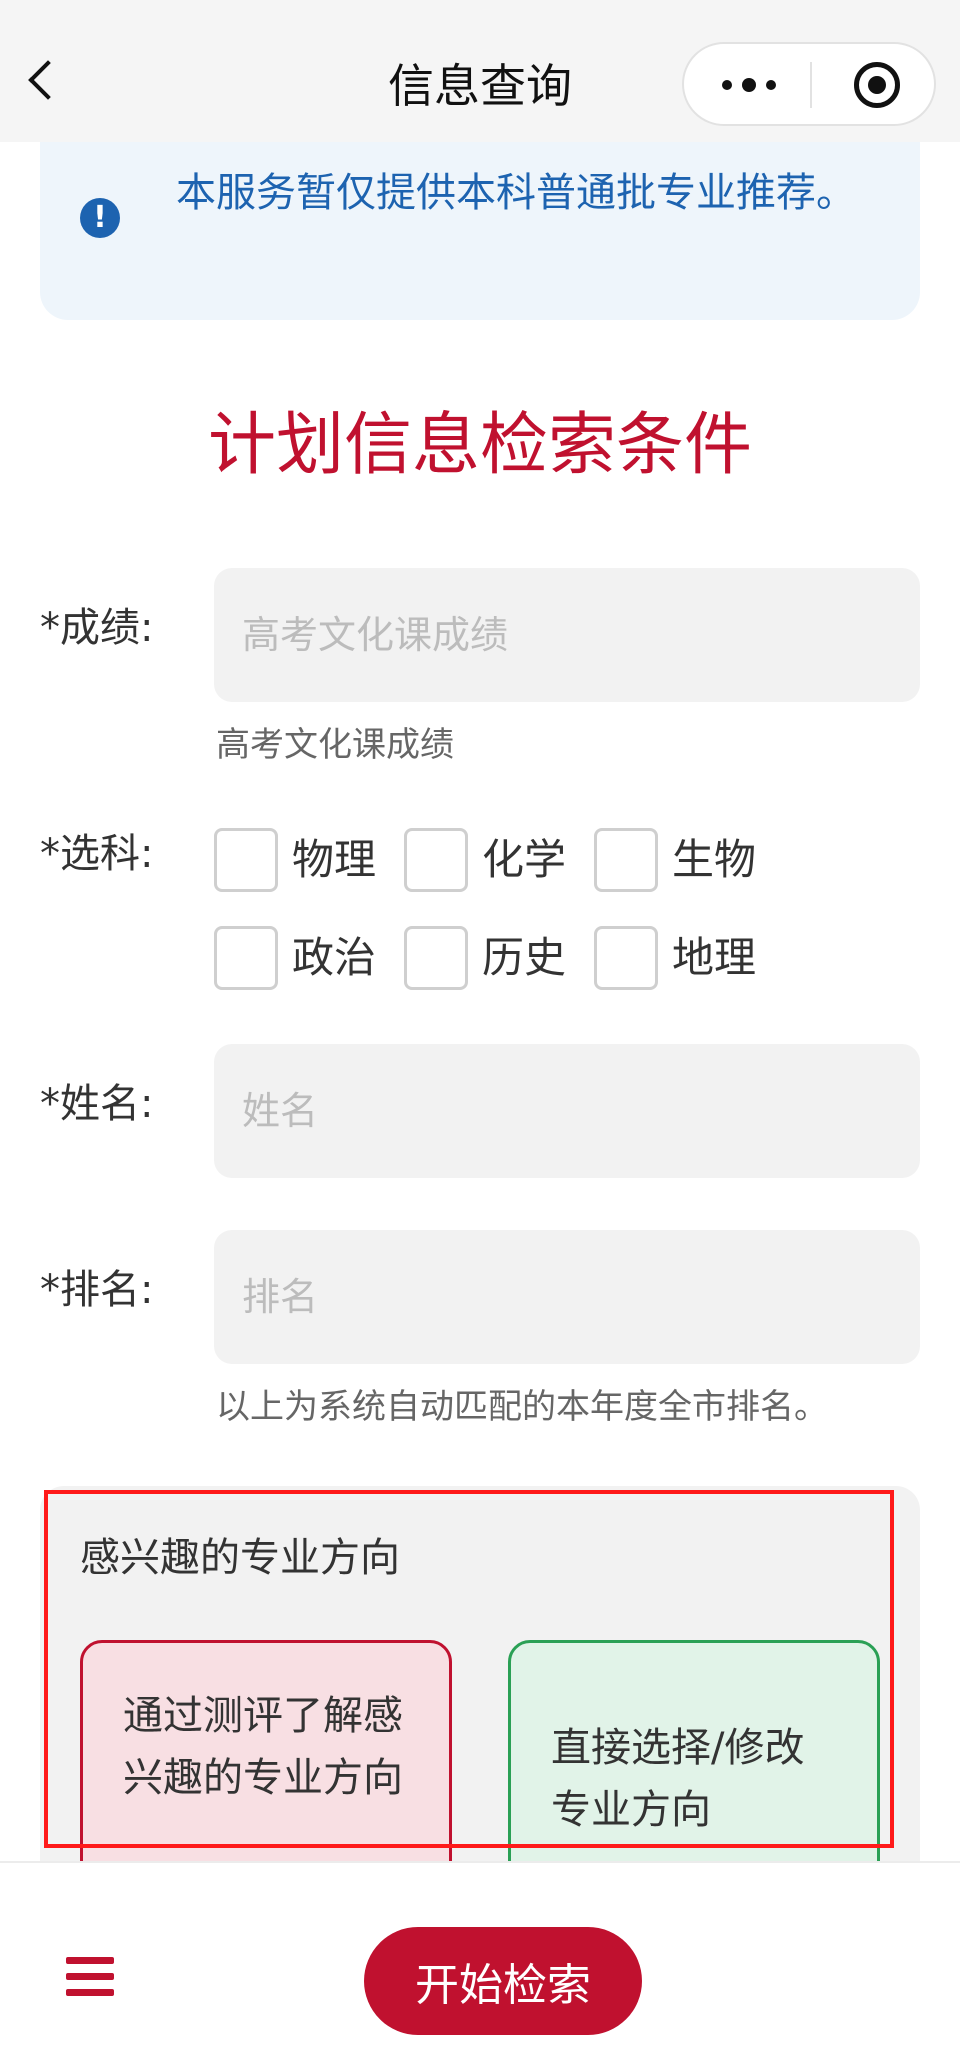  Describe the element at coordinates (97, 1104) in the screenshot. I see `name-label: *姓名:` at that location.